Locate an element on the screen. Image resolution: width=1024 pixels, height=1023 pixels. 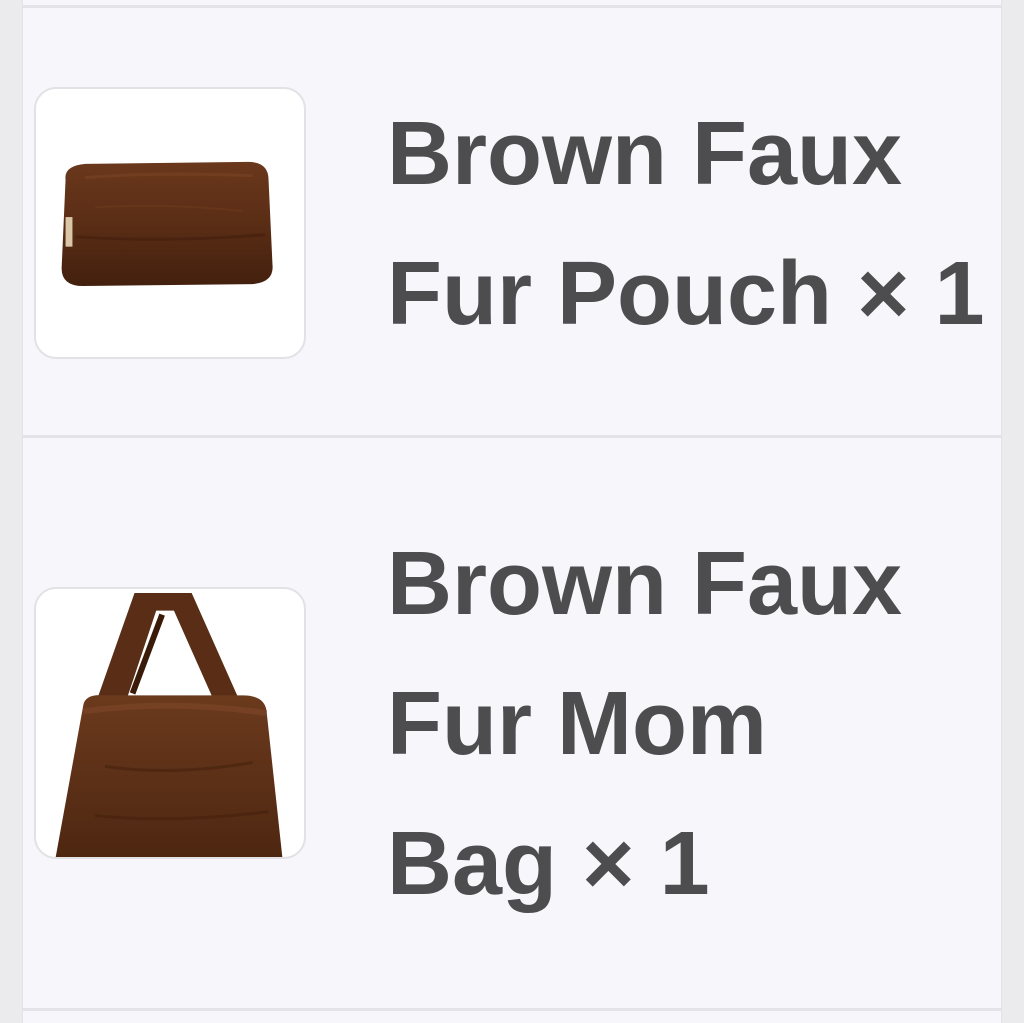
faux-fur-bag-image is located at coordinates (169, 724).